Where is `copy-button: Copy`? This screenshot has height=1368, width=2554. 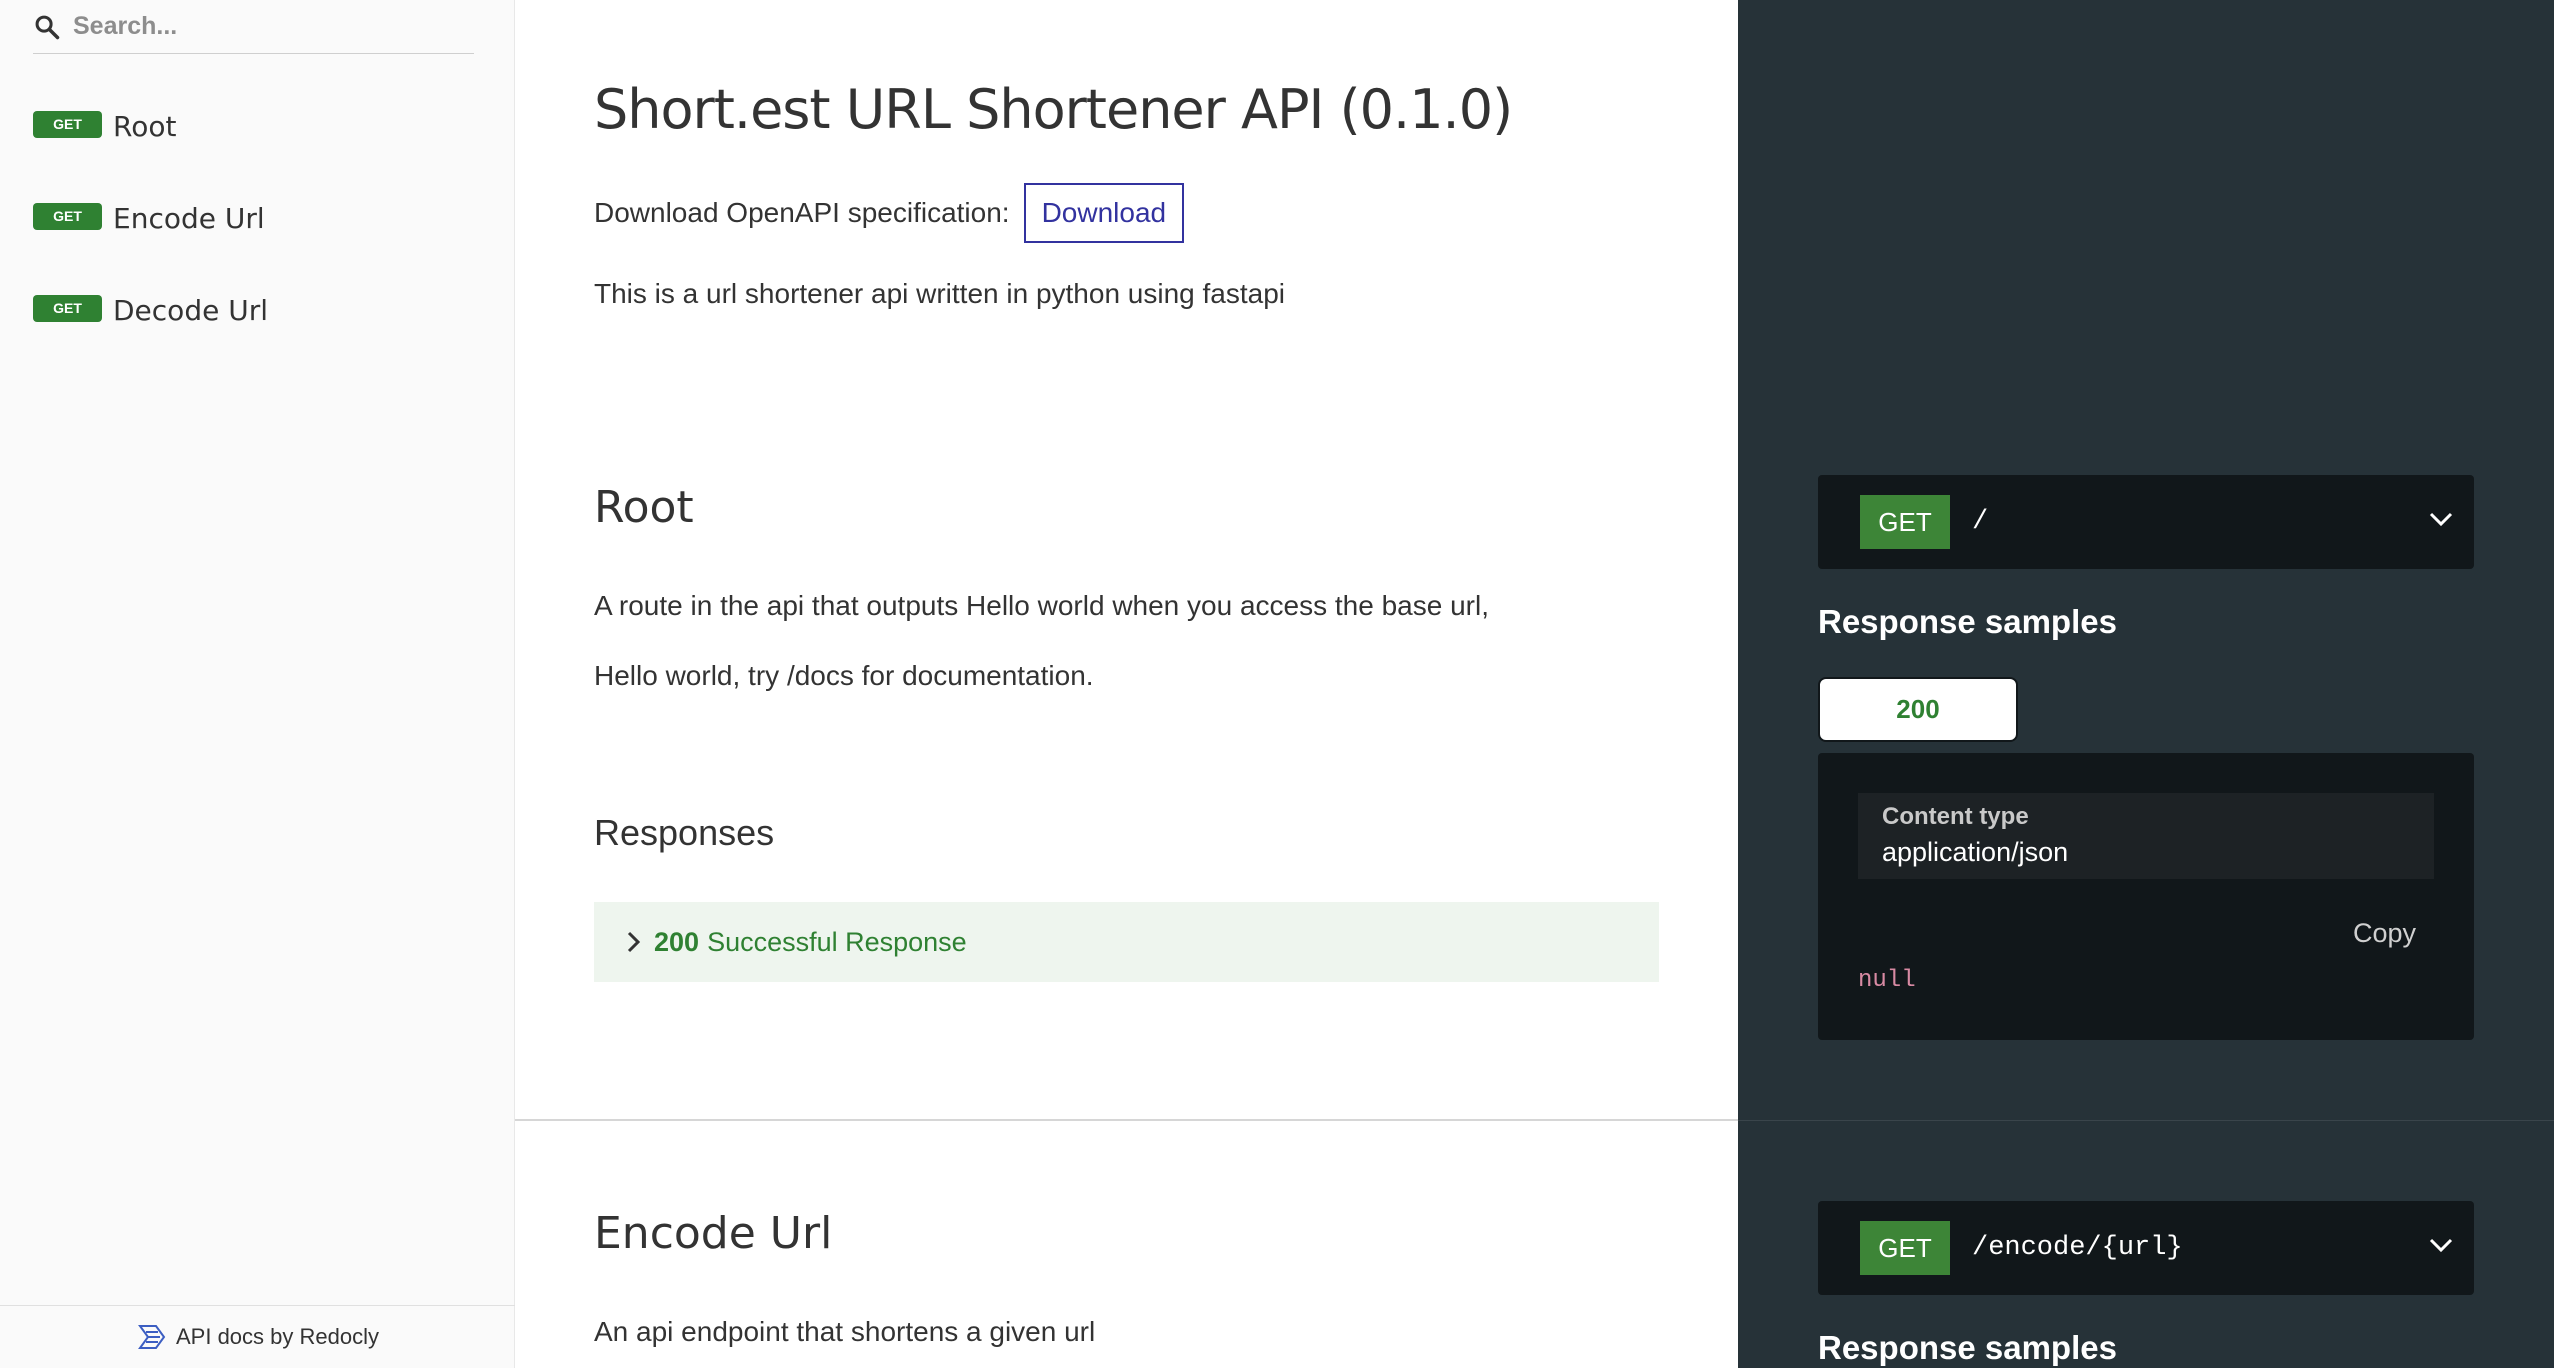
copy-button: Copy is located at coordinates (2384, 933).